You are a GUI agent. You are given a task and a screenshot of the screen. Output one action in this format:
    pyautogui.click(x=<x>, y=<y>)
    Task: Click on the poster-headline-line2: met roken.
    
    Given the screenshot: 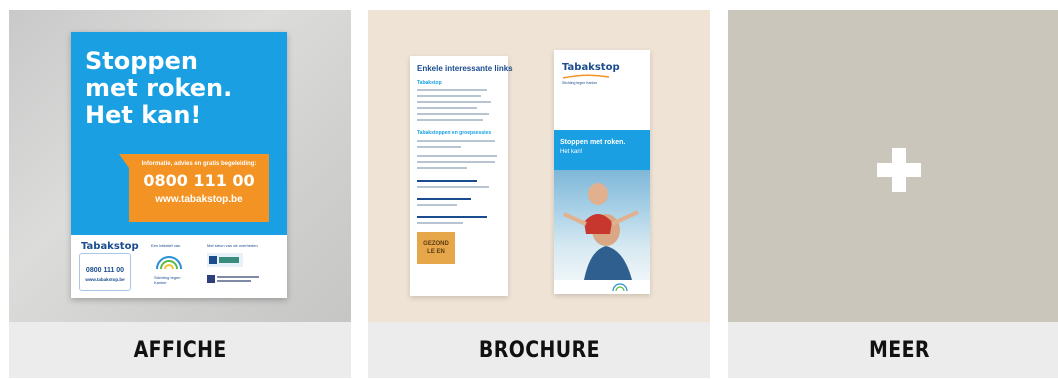 What is the action you would take?
    pyautogui.click(x=159, y=88)
    